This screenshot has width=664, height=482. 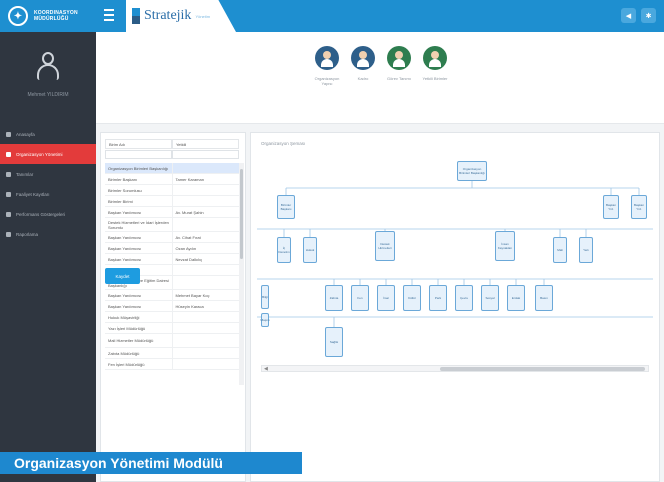 What do you see at coordinates (48, 174) in the screenshot?
I see `sidebar-item-2: Tanımlar` at bounding box center [48, 174].